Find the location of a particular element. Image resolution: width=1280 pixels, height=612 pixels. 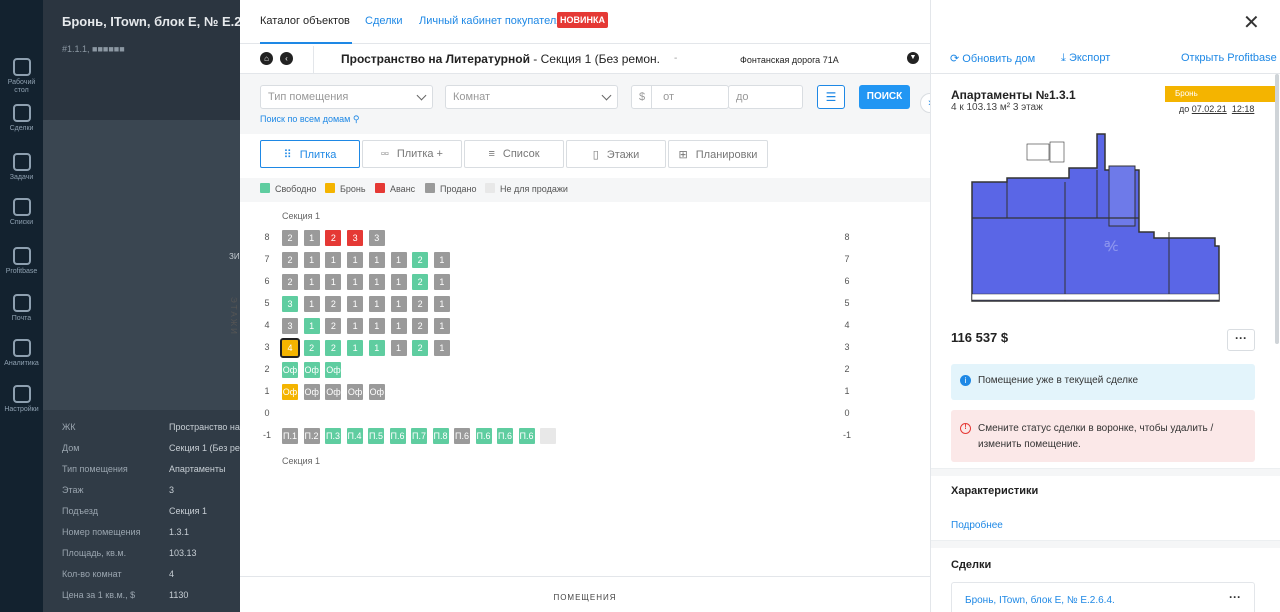

tab-deals: Сделки is located at coordinates (384, 21).